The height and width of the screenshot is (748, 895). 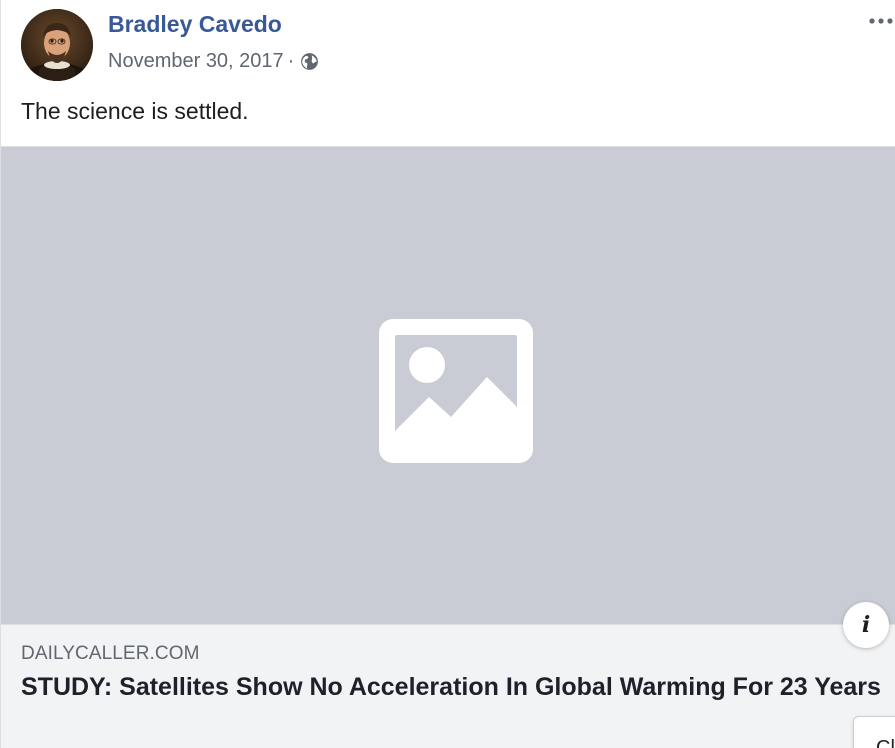 I want to click on avatar-portrait-icon, so click(x=57, y=45).